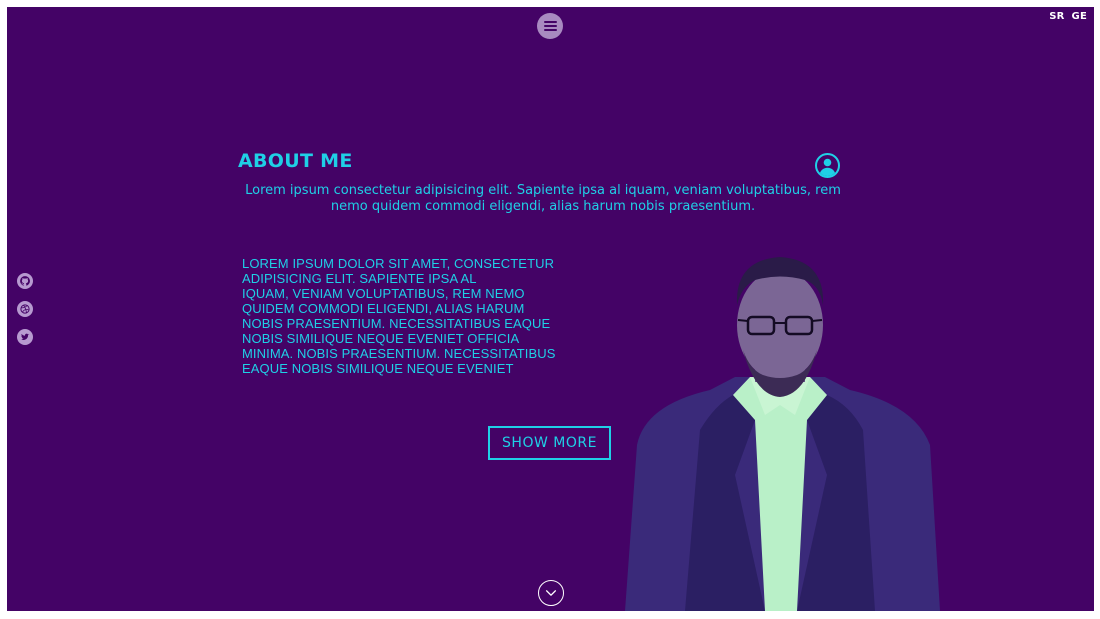 This screenshot has width=1100, height=619. I want to click on language-switcher: SR GE, so click(1068, 16).